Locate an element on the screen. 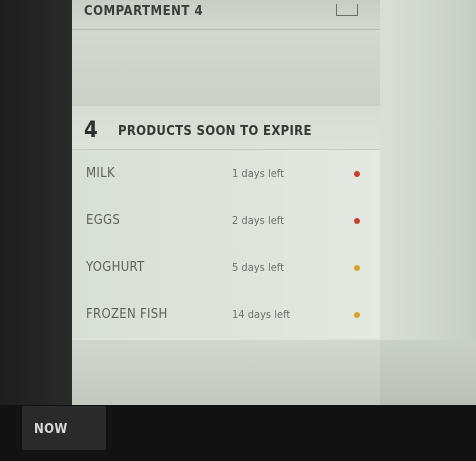 The height and width of the screenshot is (461, 476). product-name: FROZEN FISH is located at coordinates (127, 314).